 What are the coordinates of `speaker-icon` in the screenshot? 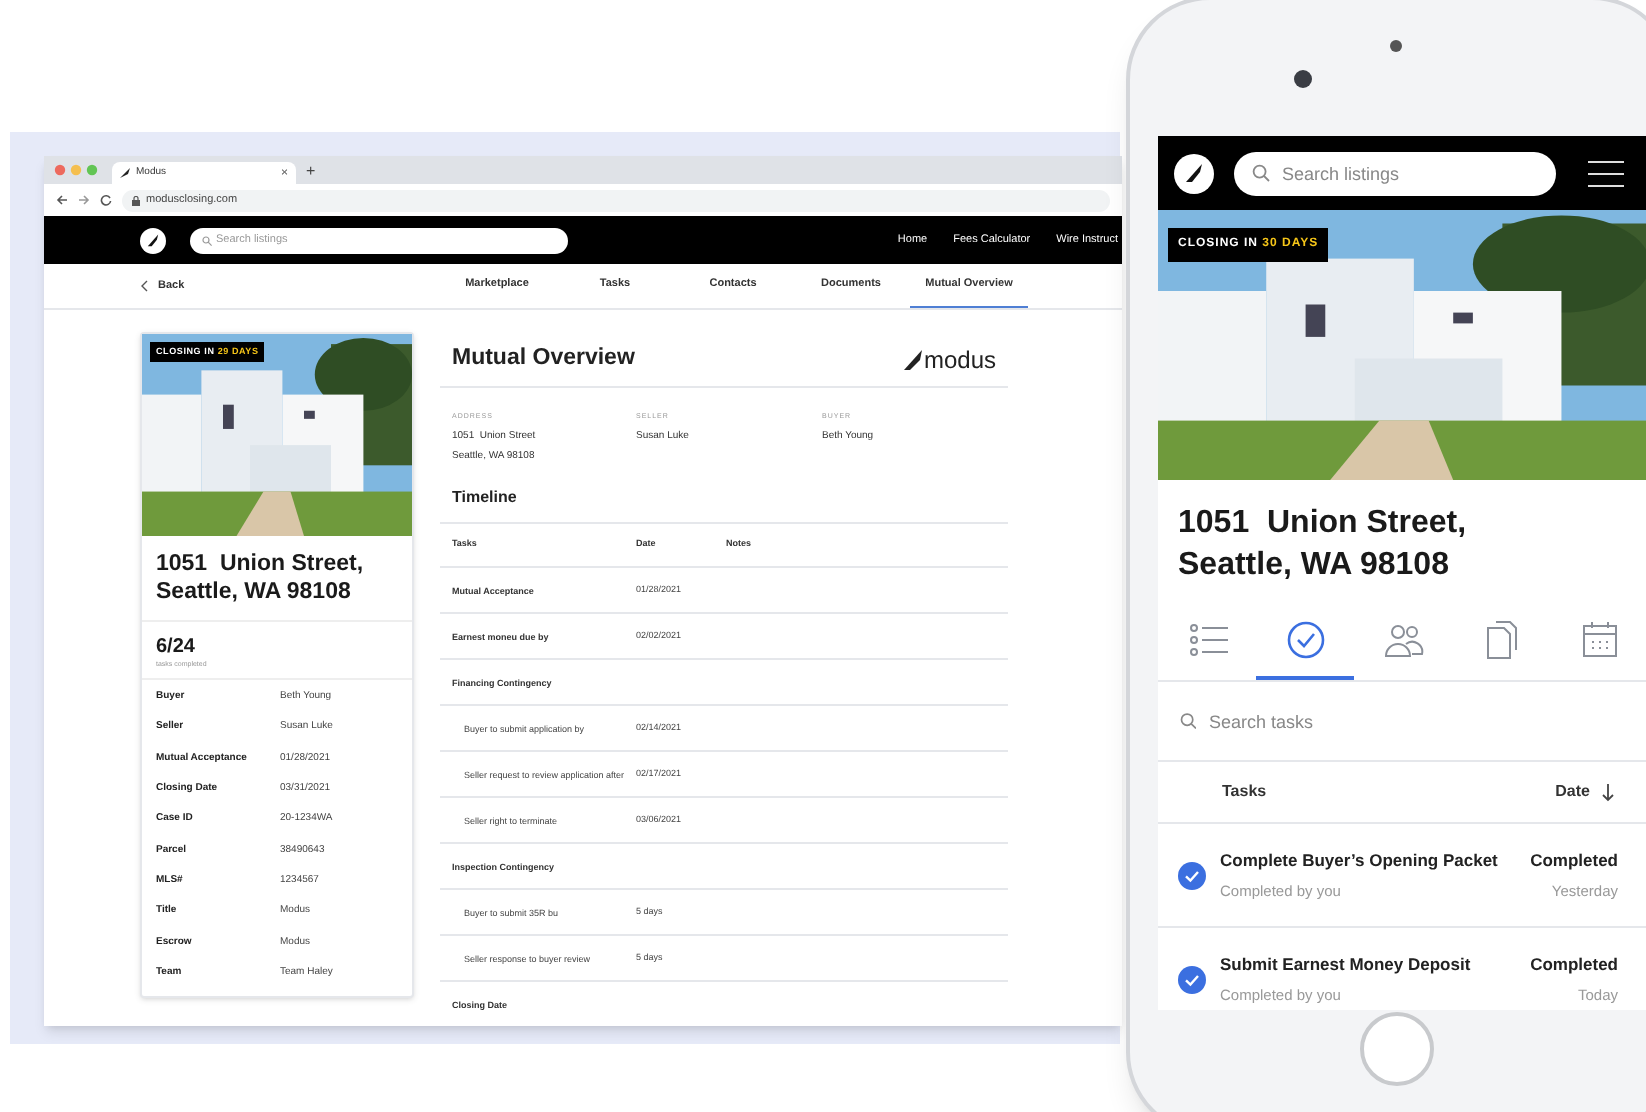 It's located at (1396, 46).